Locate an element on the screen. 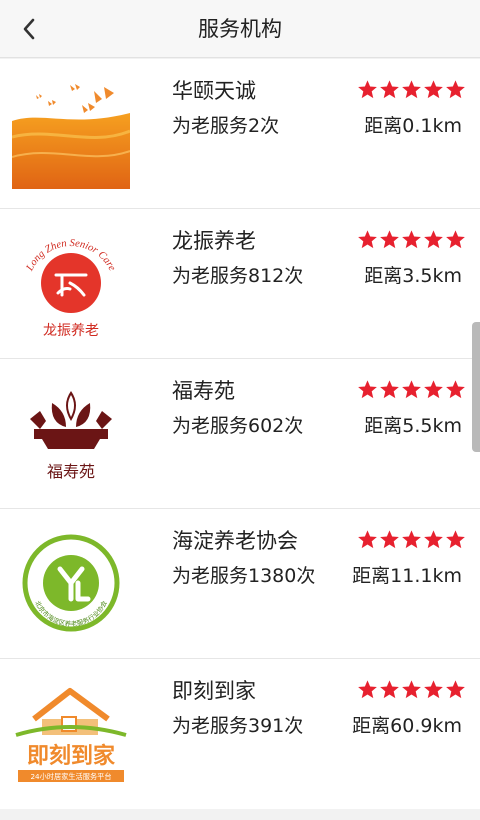 This screenshot has width=480, height=820. org-name: 福寿苑 is located at coordinates (203, 391).